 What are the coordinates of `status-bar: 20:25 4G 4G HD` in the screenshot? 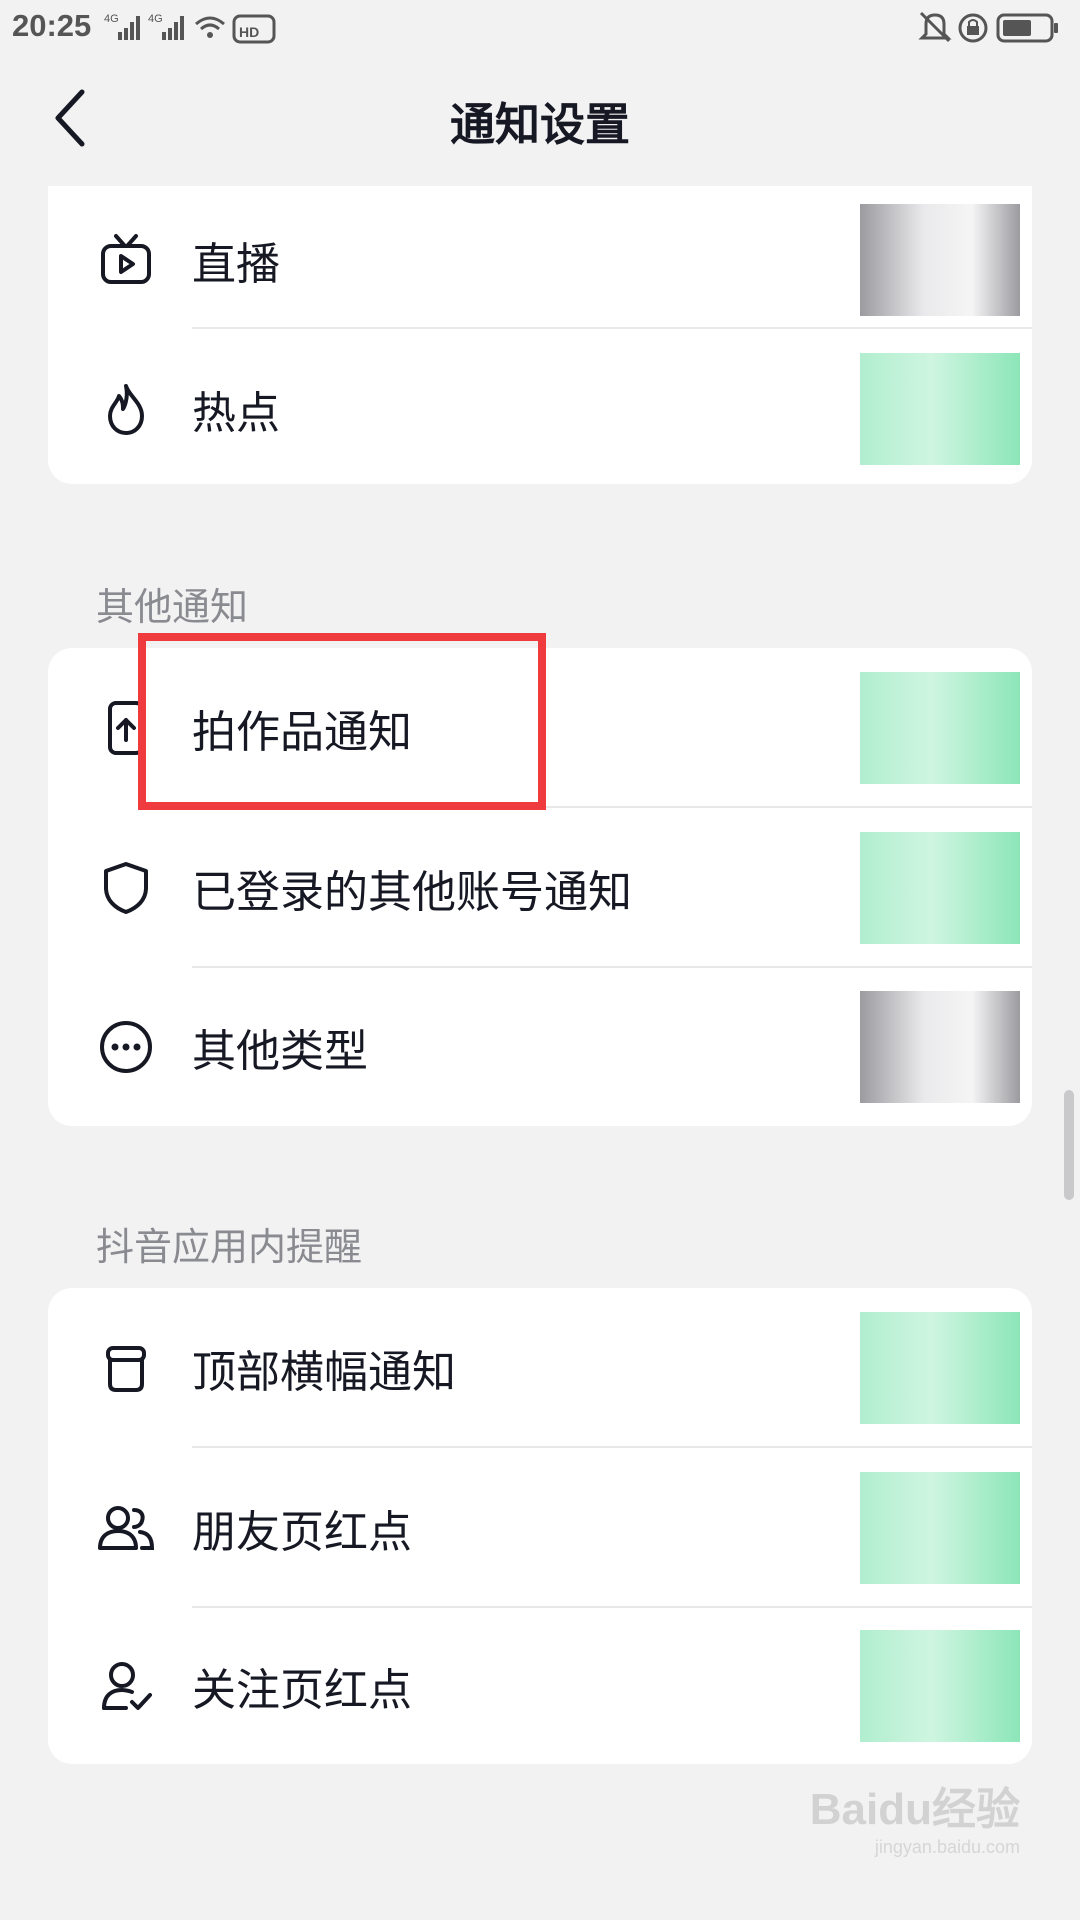 It's located at (540, 29).